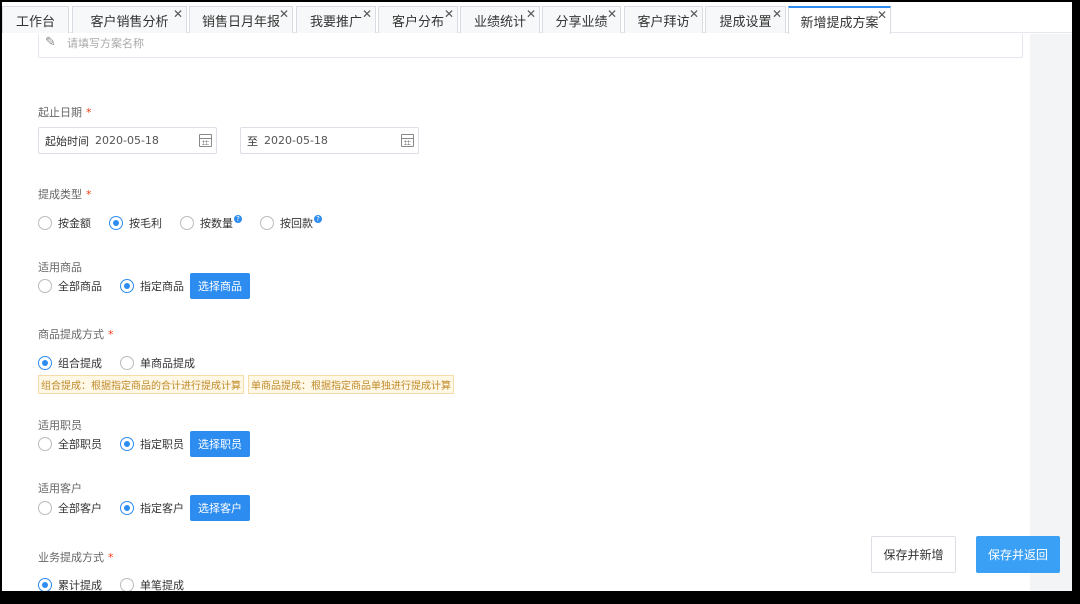 The height and width of the screenshot is (604, 1080). I want to click on tab-label: 客户分布, so click(417, 22).